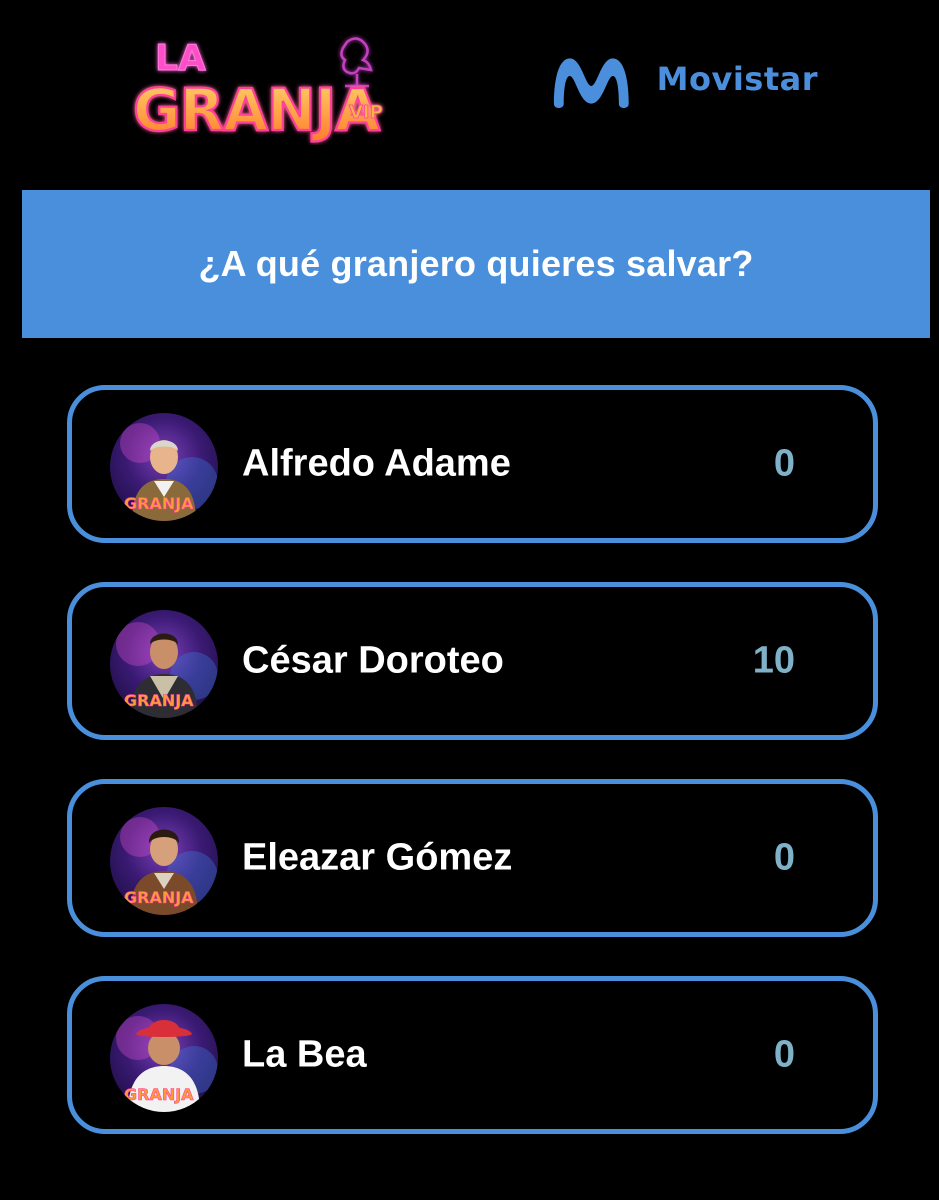 The width and height of the screenshot is (939, 1200). What do you see at coordinates (773, 660) in the screenshot?
I see `option-vote-count: 10` at bounding box center [773, 660].